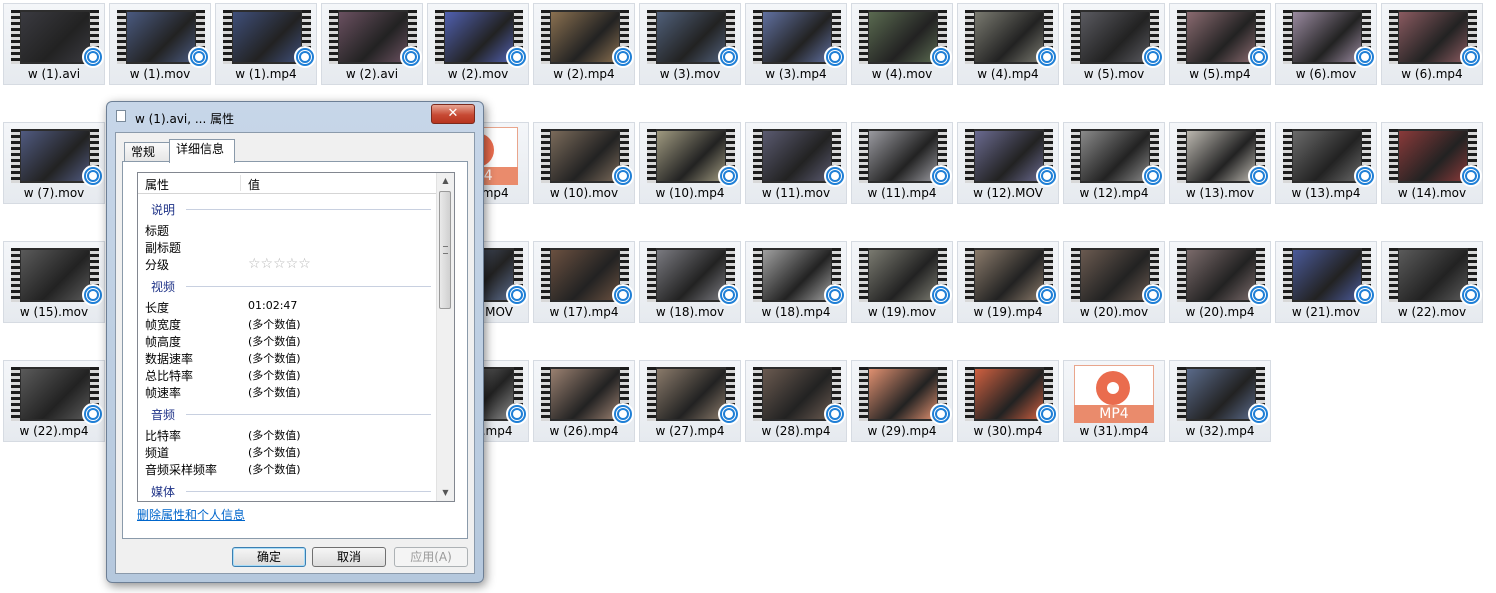  Describe the element at coordinates (287, 307) in the screenshot. I see `property-row-length: 长度 01:02:47` at that location.